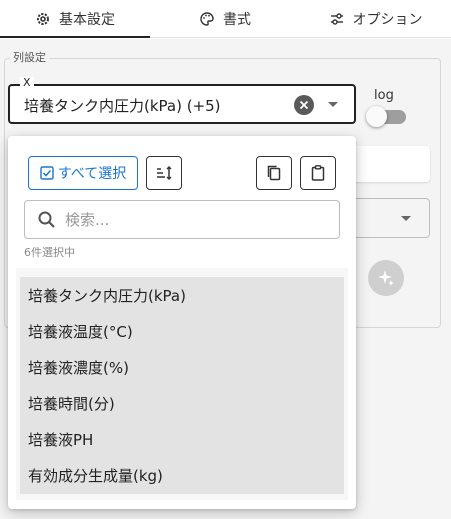 Image resolution: width=451 pixels, height=519 pixels. Describe the element at coordinates (182, 439) in the screenshot. I see `list-item: 培養液PH` at that location.